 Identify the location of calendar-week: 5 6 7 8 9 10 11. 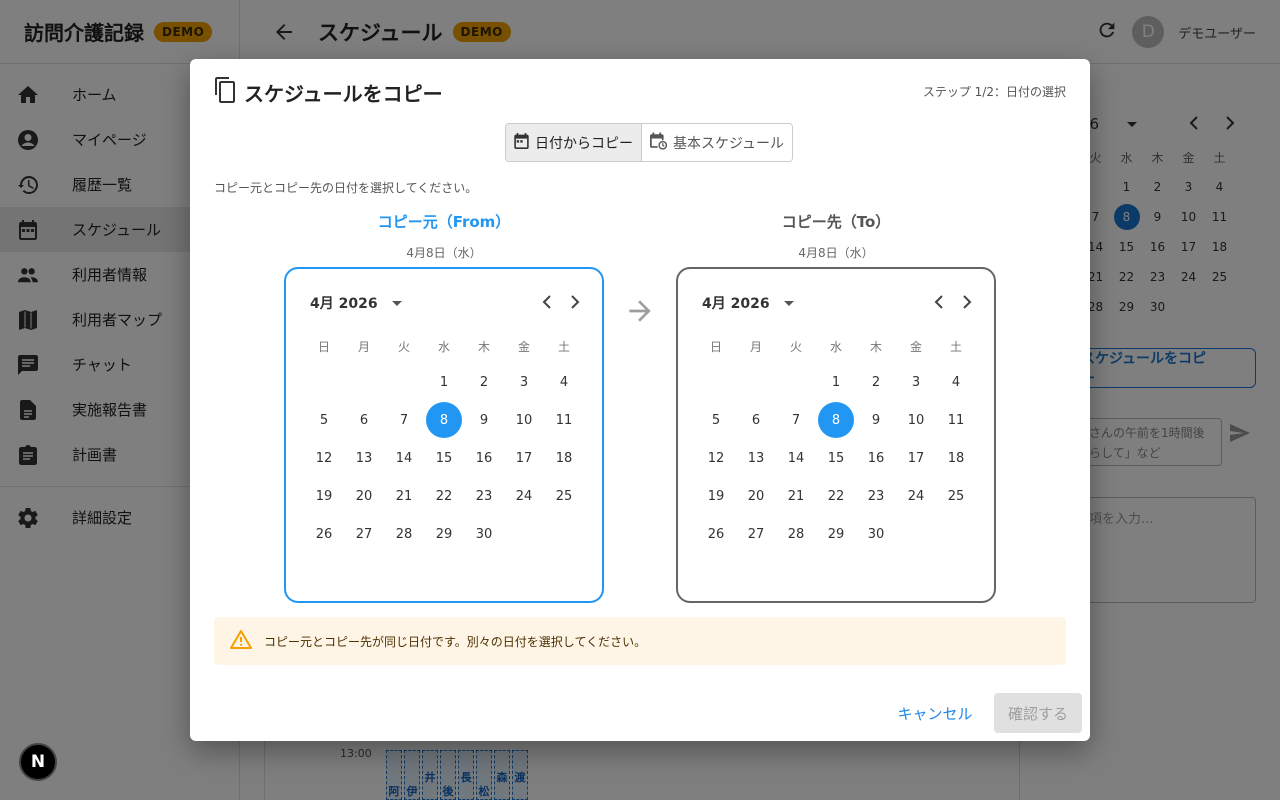
(836, 420).